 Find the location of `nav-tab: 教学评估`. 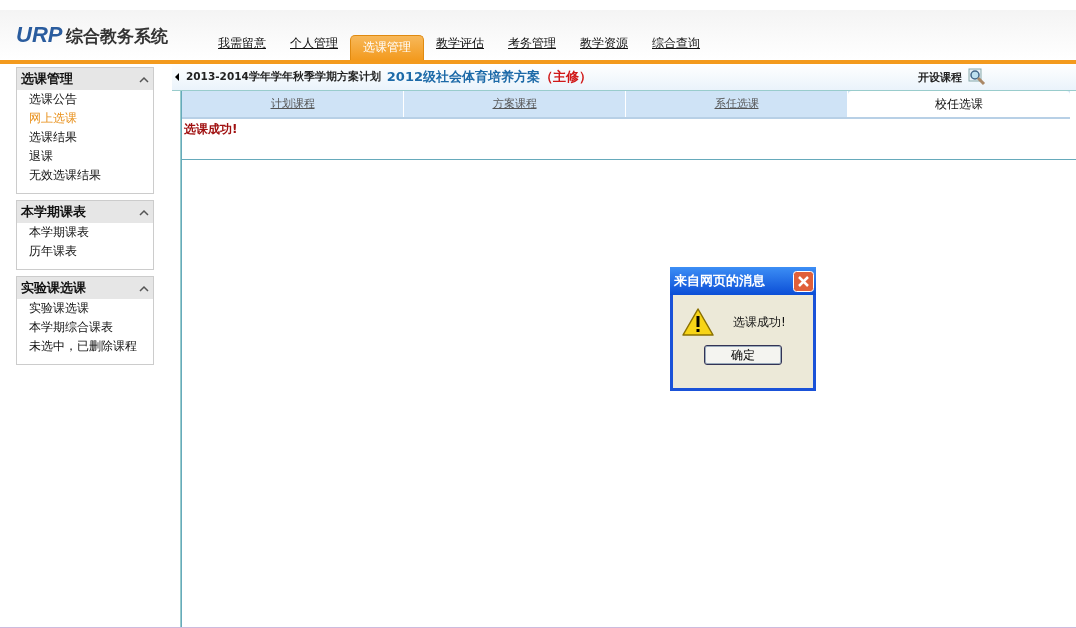

nav-tab: 教学评估 is located at coordinates (460, 47).